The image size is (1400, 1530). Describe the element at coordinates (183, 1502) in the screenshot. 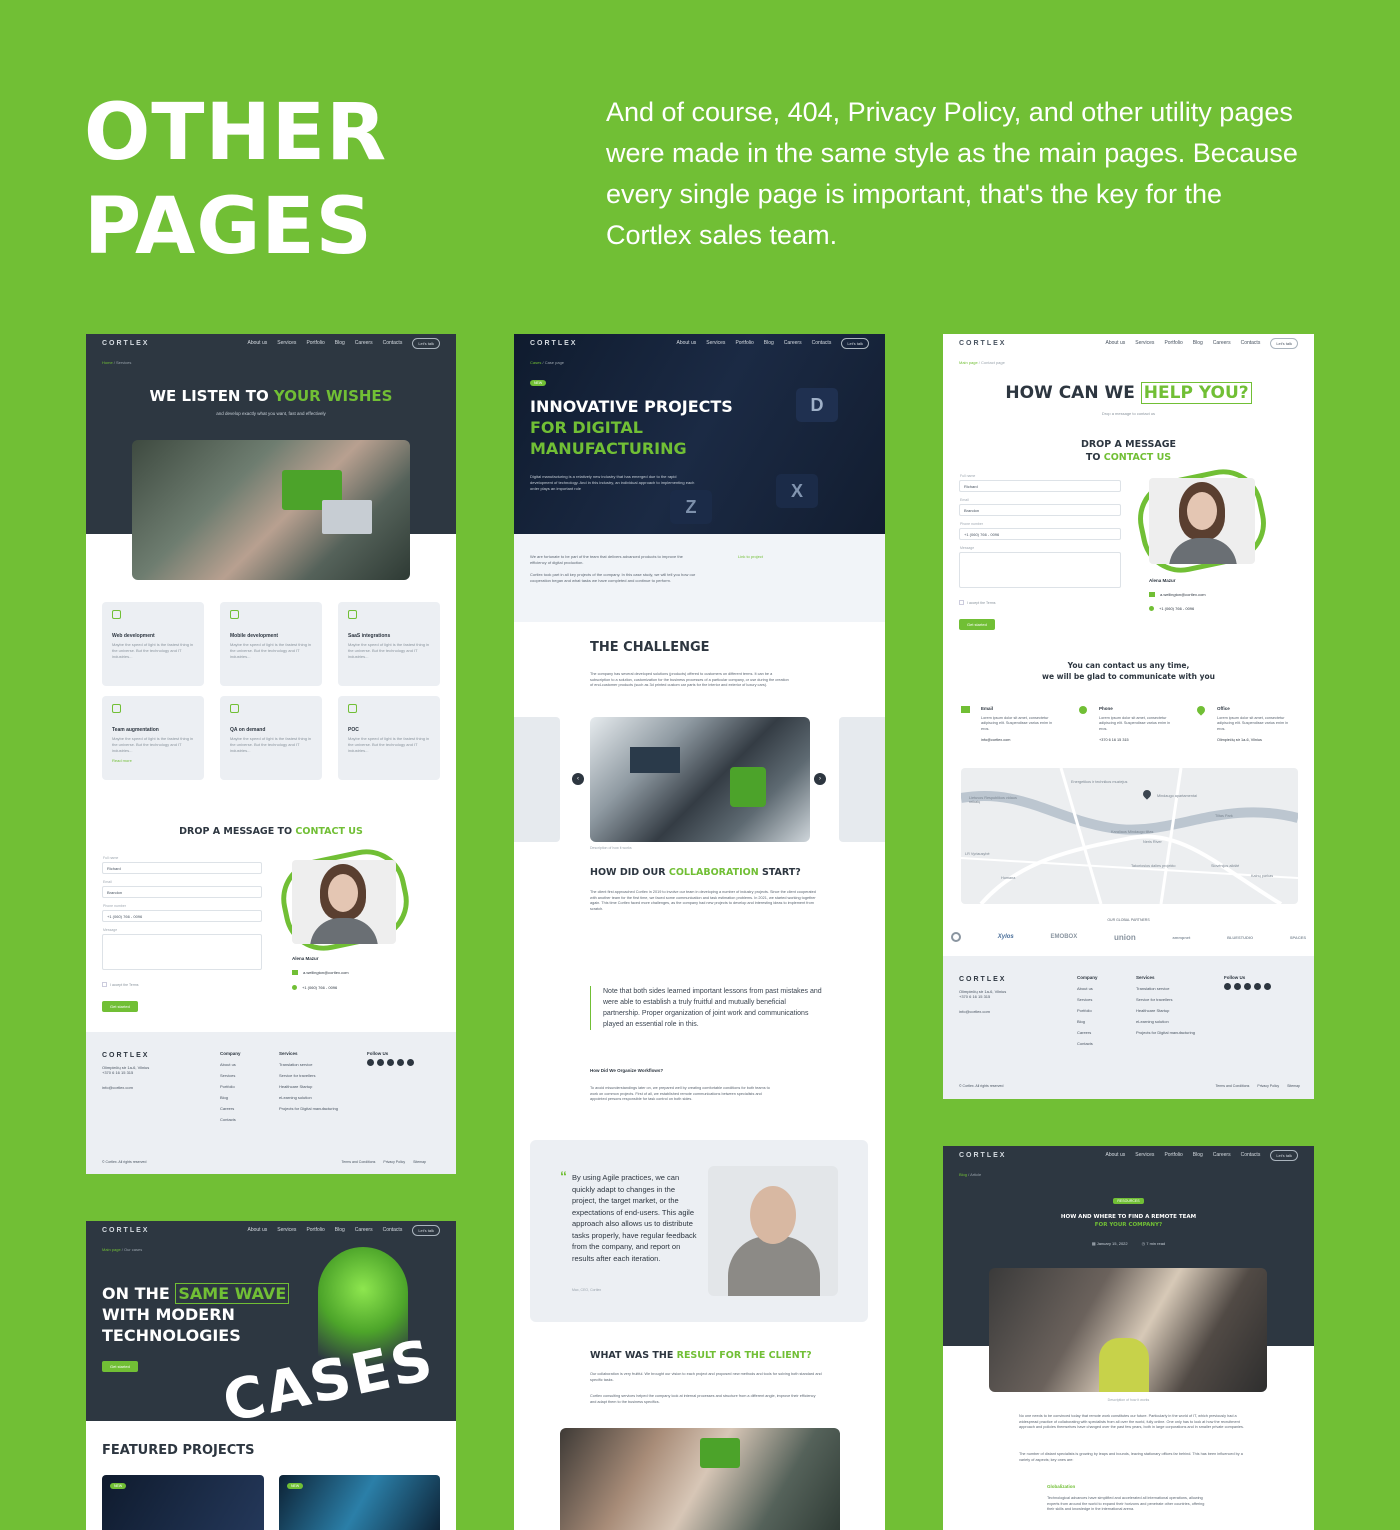

I see `featured-project-1: NEW` at that location.